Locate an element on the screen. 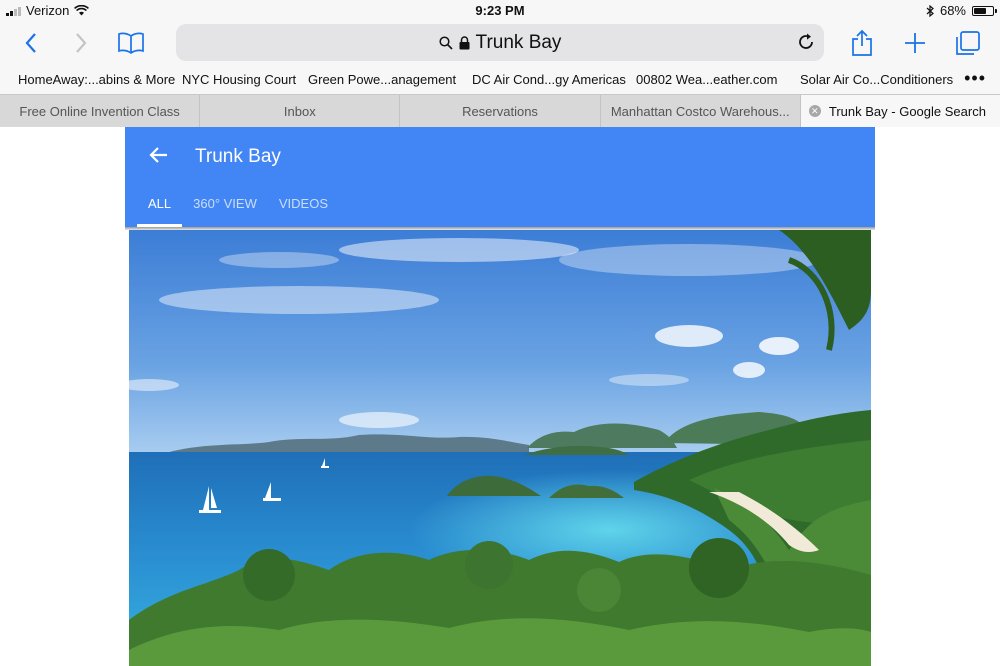 Image resolution: width=1000 pixels, height=666 pixels. forward-button is located at coordinates (81, 43).